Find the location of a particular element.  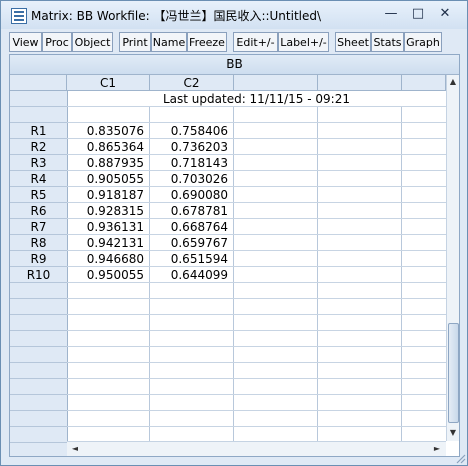

name-button: Name is located at coordinates (169, 42).